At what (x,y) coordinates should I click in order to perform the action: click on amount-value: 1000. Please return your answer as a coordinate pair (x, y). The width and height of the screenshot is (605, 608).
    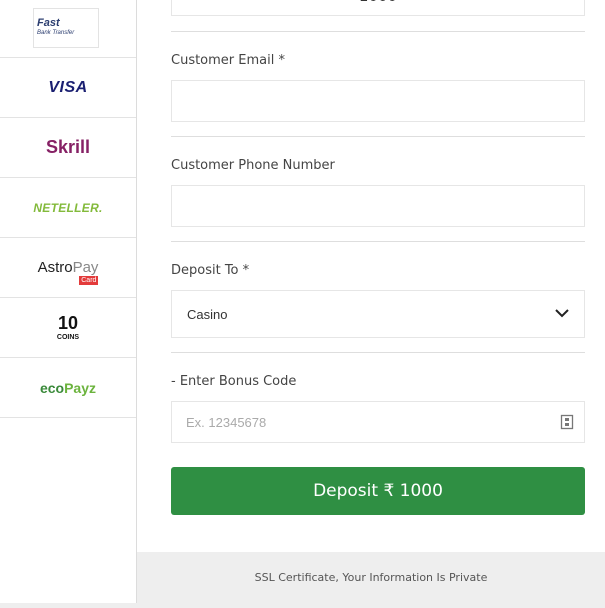
    Looking at the image, I should click on (378, 2).